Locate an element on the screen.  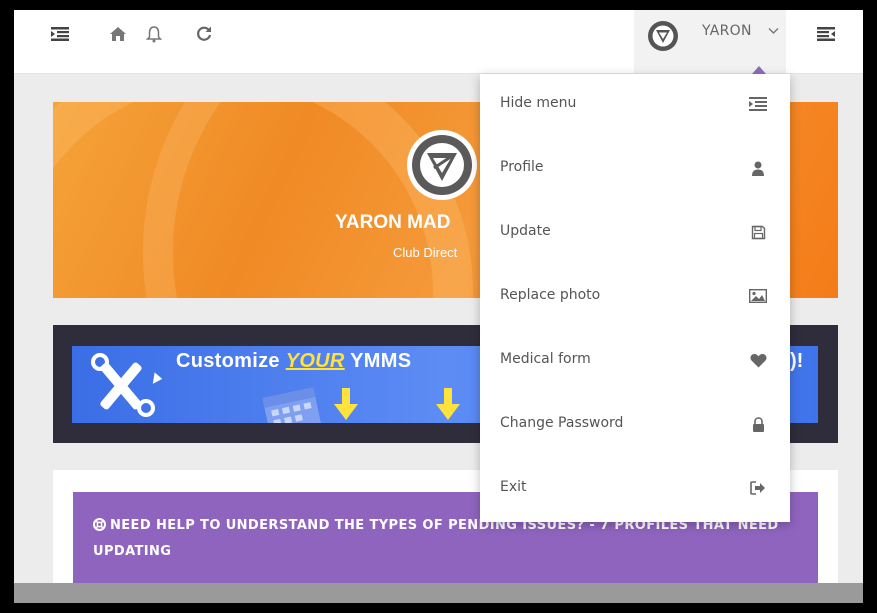
profile-role: Club Direct is located at coordinates (425, 252).